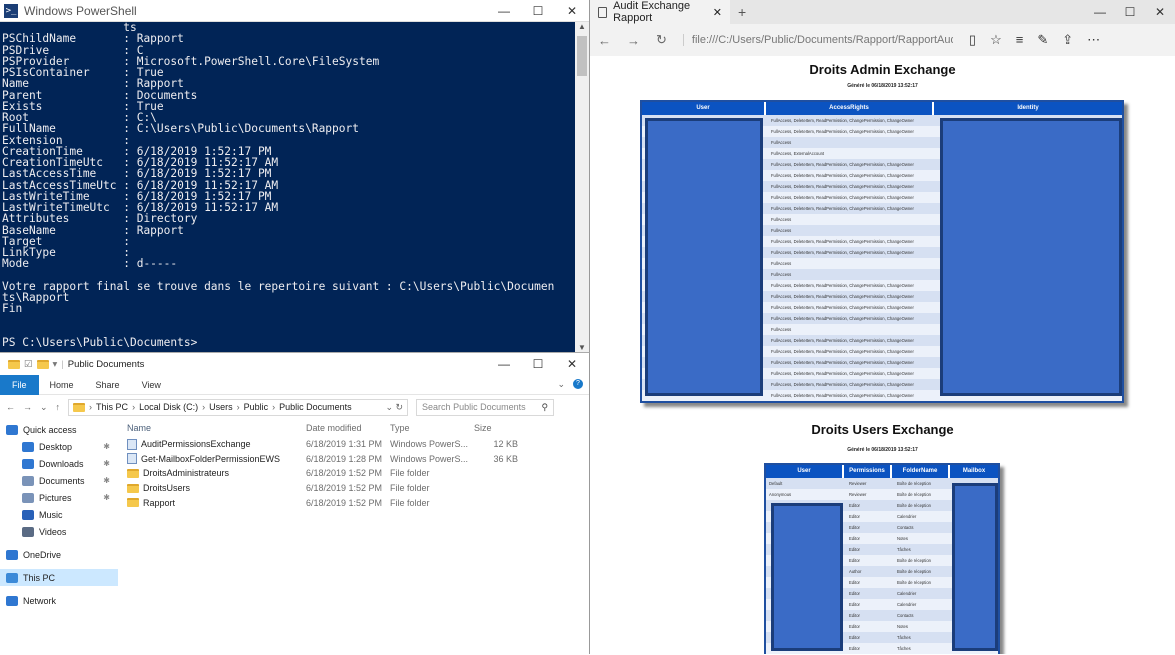  I want to click on share-icon: ⇪, so click(1067, 40).